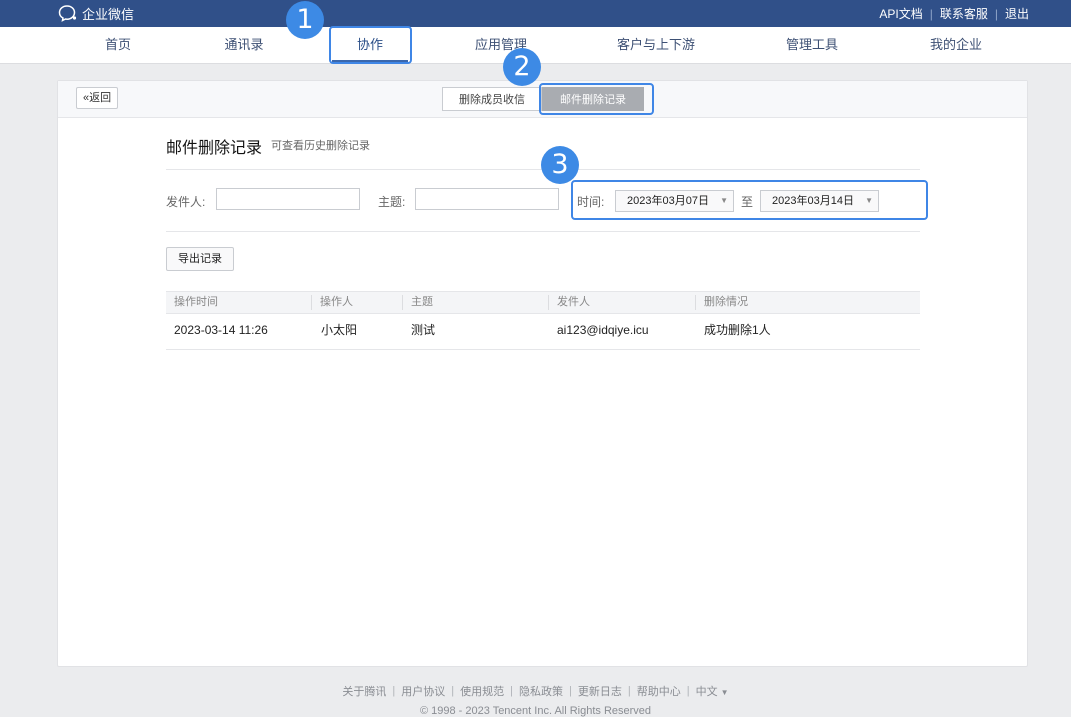 This screenshot has height=717, width=1071. Describe the element at coordinates (196, 302) in the screenshot. I see `column-header-time: 操作时间` at that location.